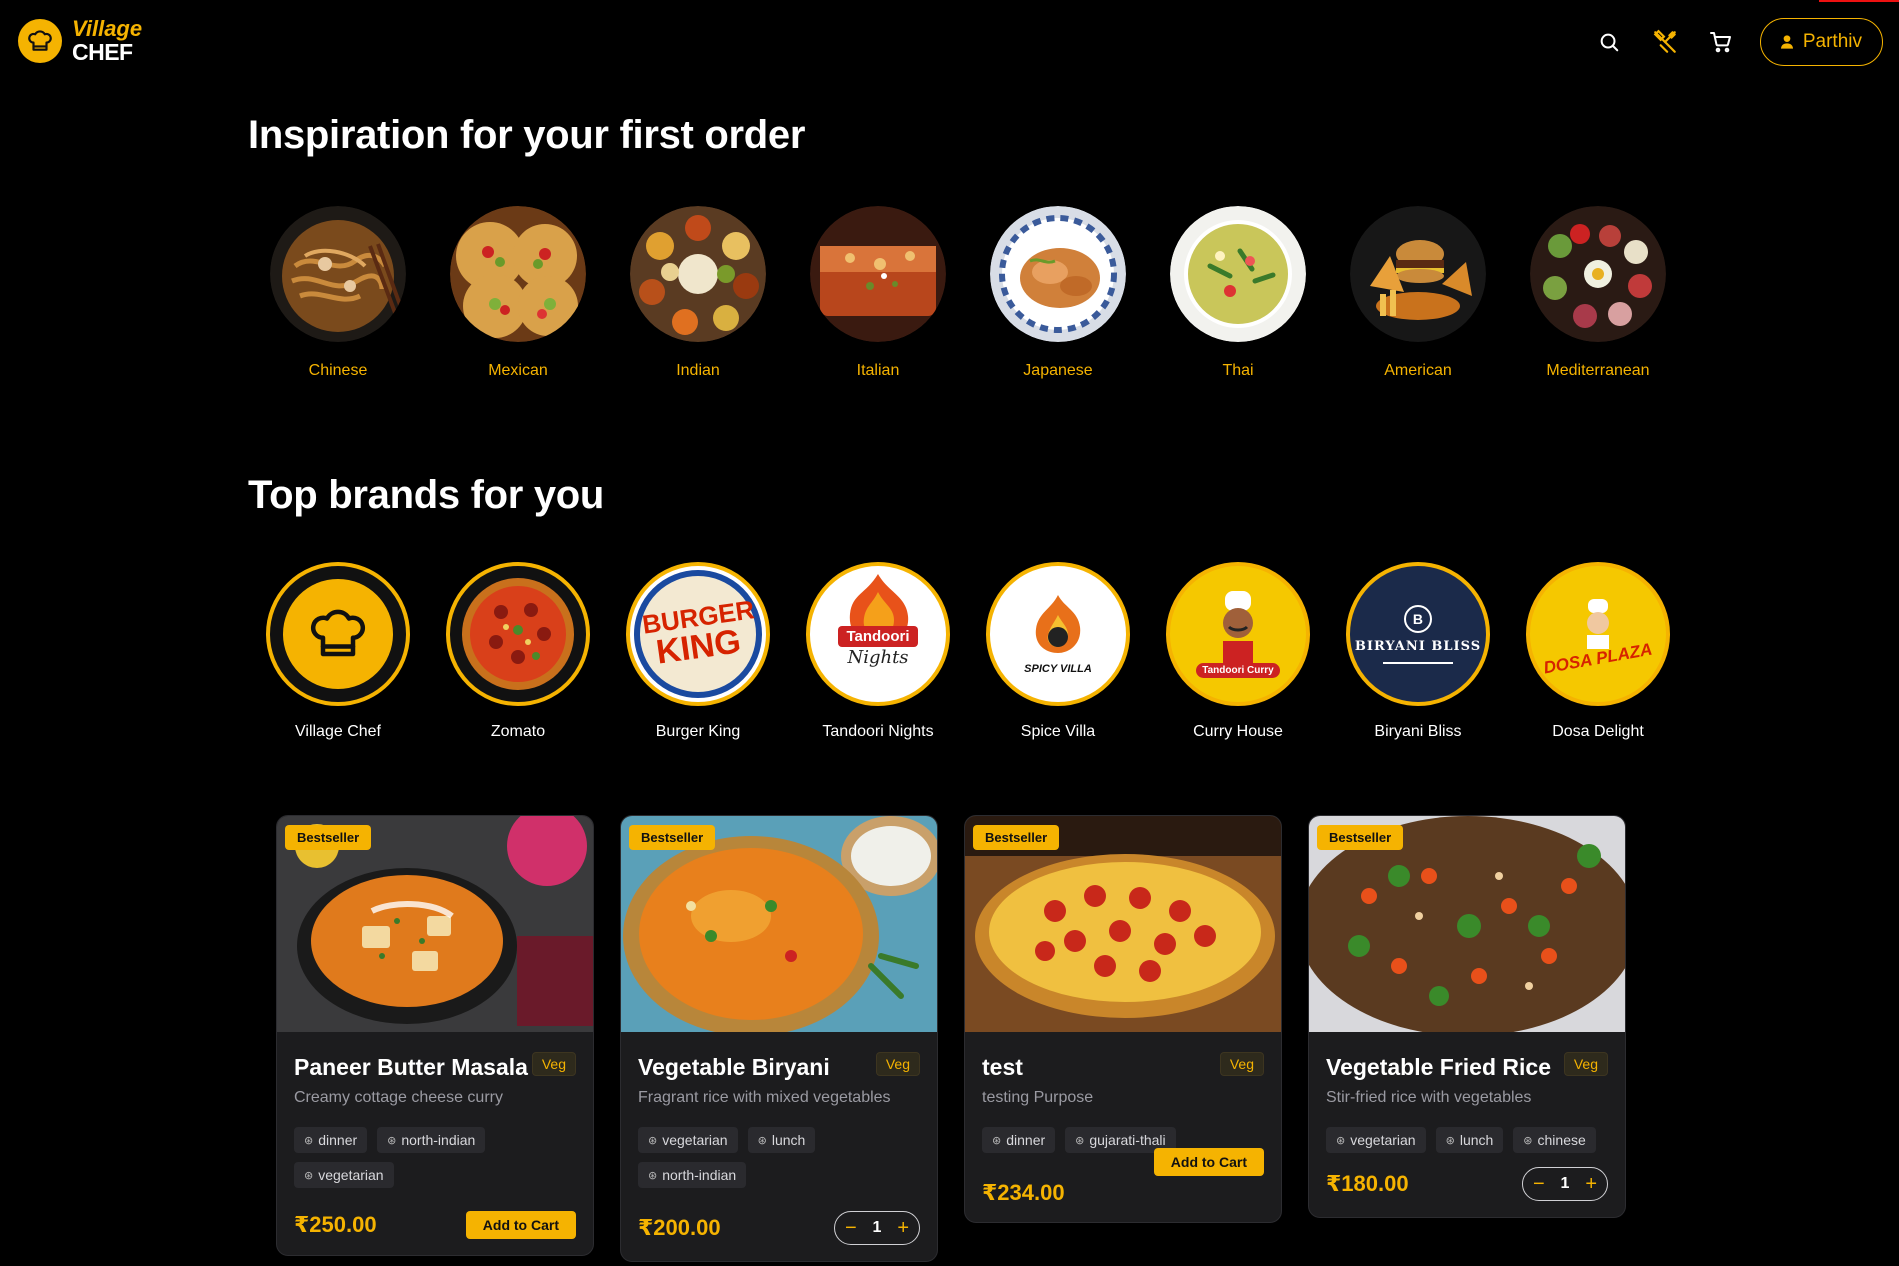 The image size is (1899, 1266). I want to click on product-title: Vegetable Biryani, so click(734, 1067).